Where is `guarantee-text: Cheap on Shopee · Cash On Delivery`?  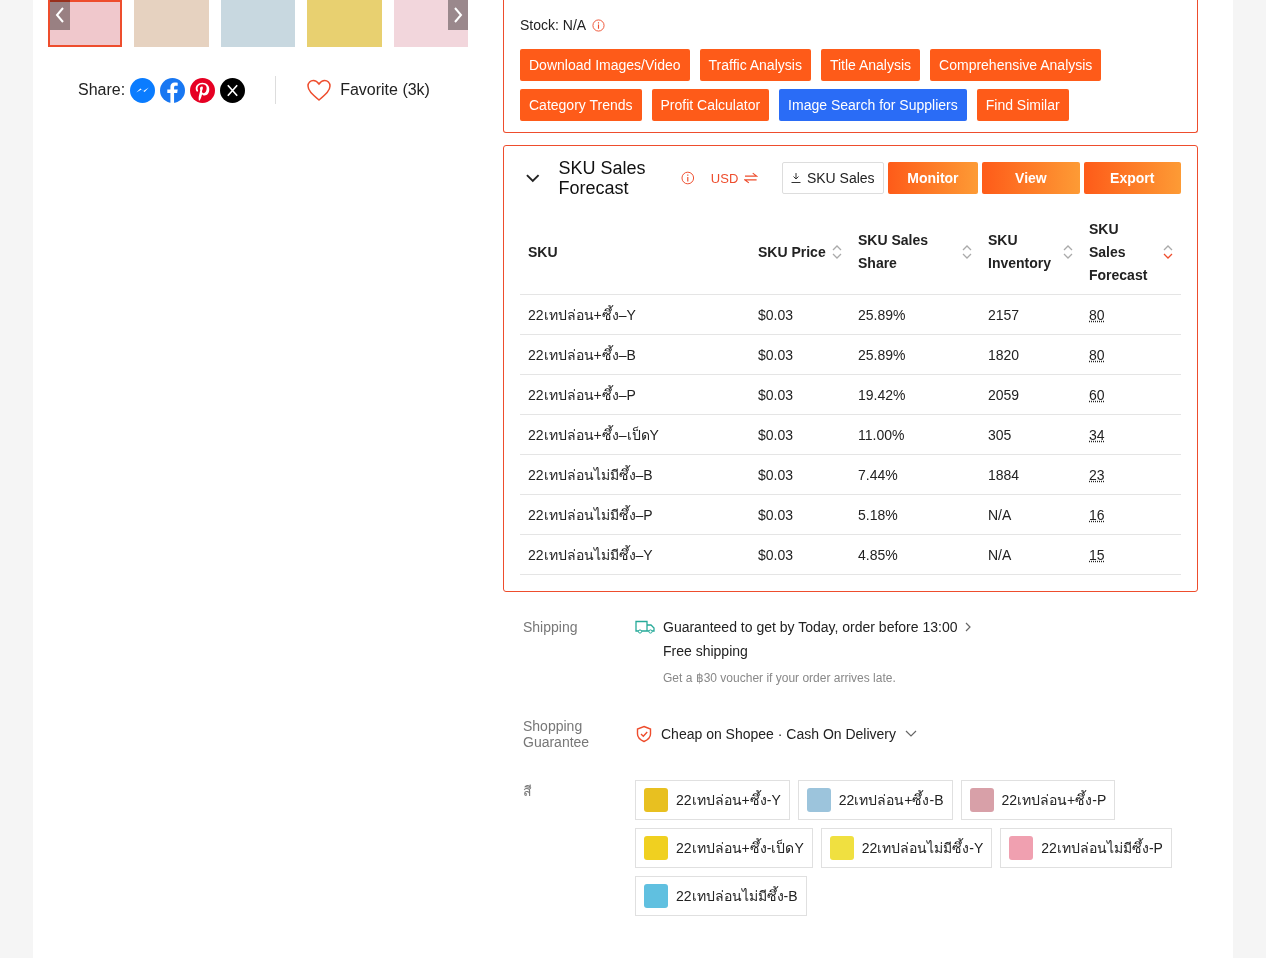 guarantee-text: Cheap on Shopee · Cash On Delivery is located at coordinates (779, 734).